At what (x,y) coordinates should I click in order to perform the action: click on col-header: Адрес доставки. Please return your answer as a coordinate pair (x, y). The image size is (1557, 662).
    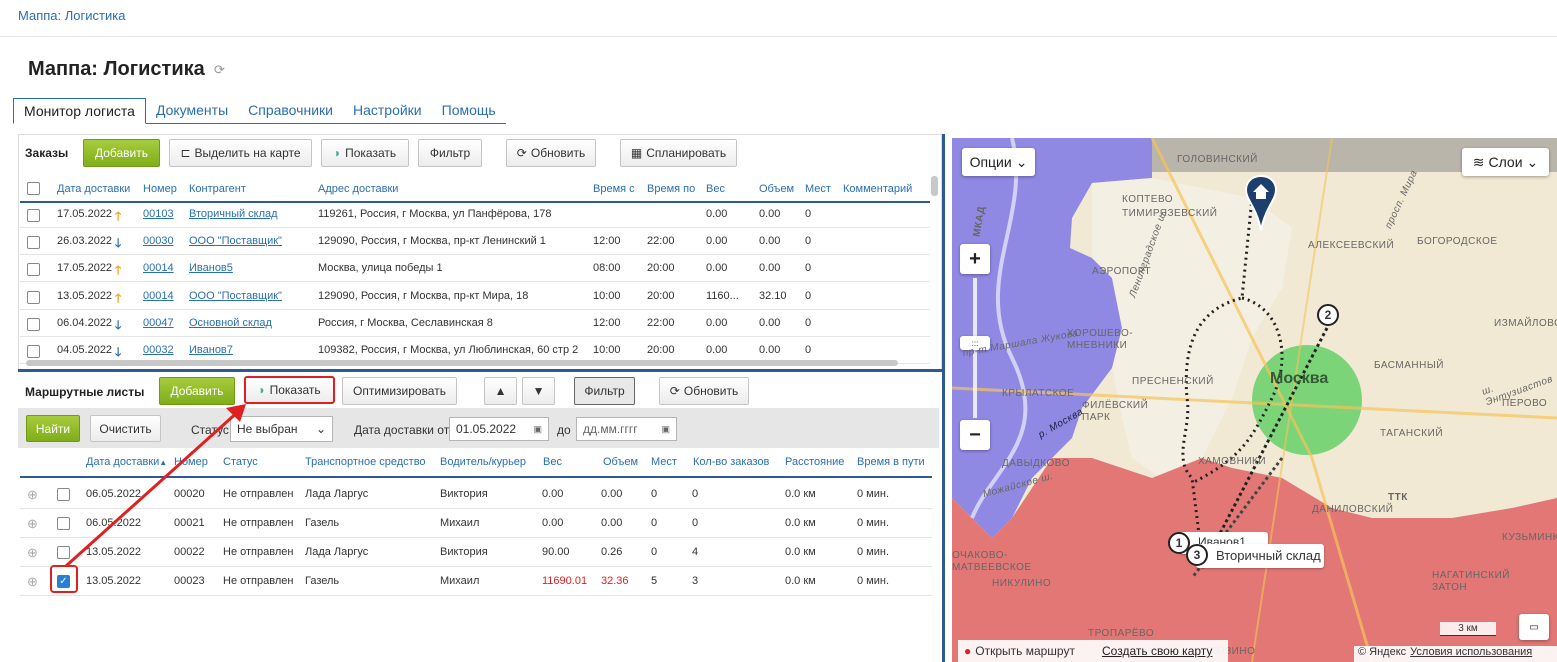
    Looking at the image, I should click on (358, 189).